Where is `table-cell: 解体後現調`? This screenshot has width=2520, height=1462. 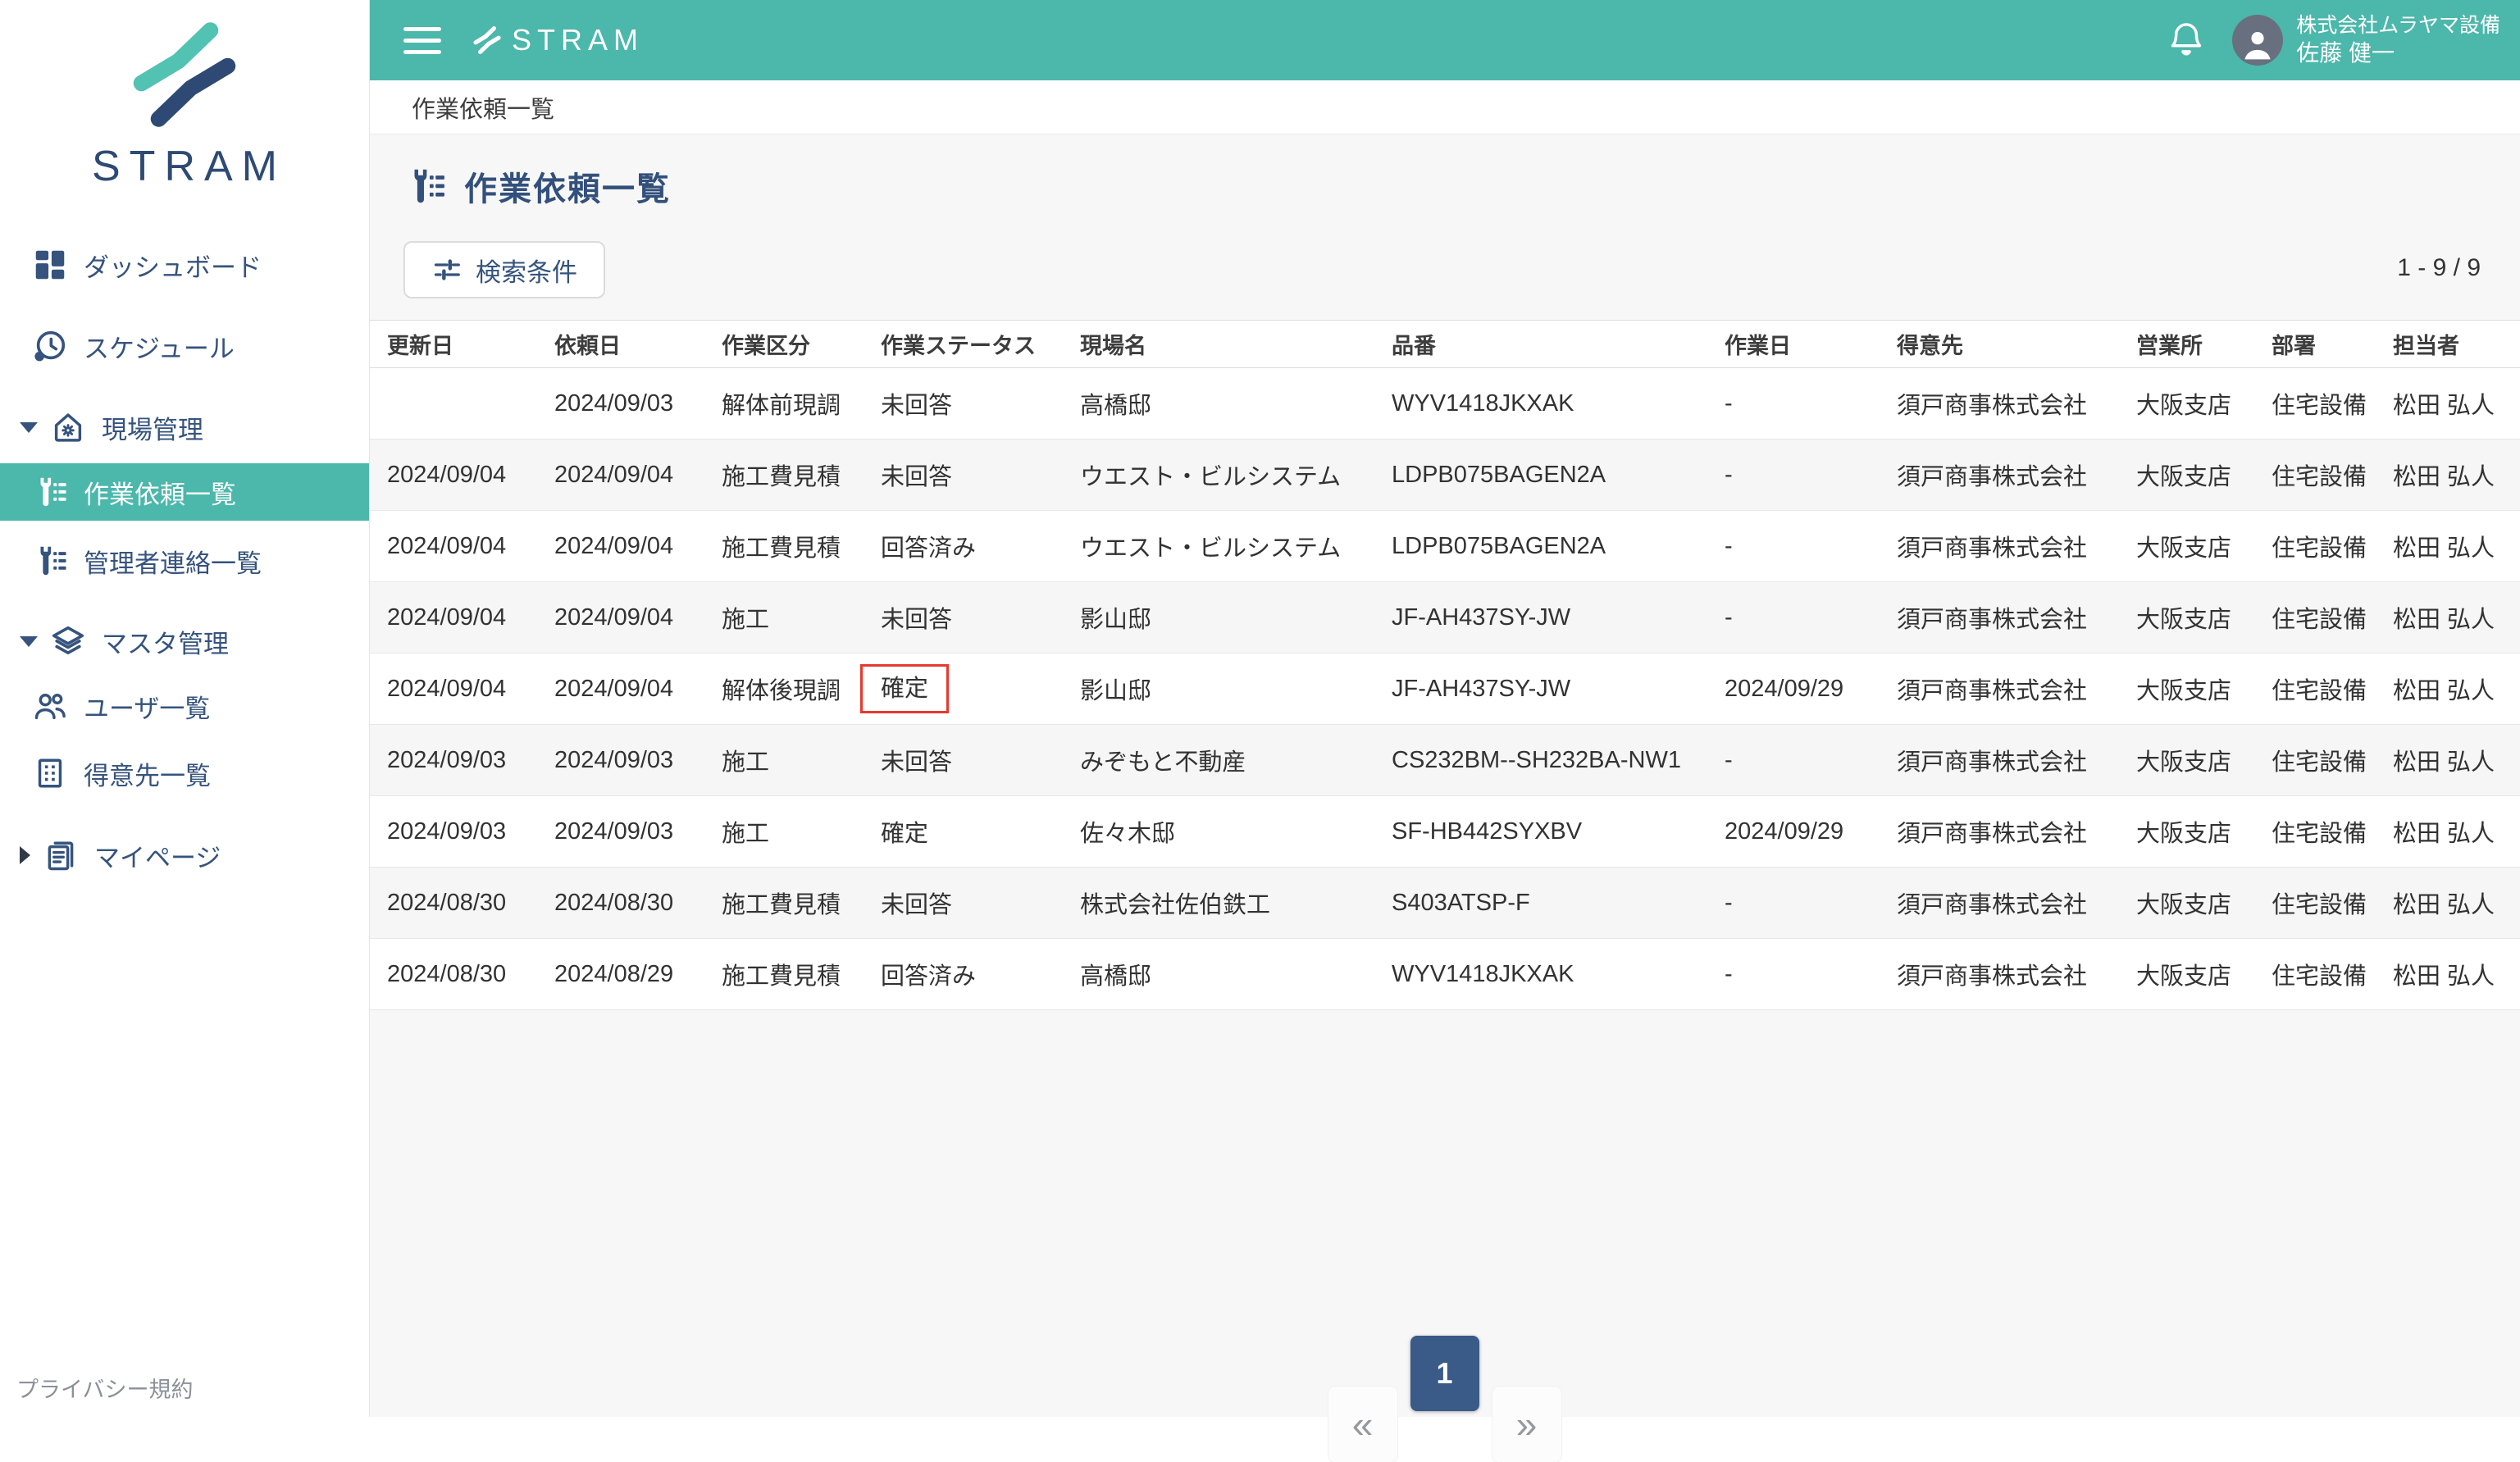
table-cell: 解体後現調 is located at coordinates (801, 689).